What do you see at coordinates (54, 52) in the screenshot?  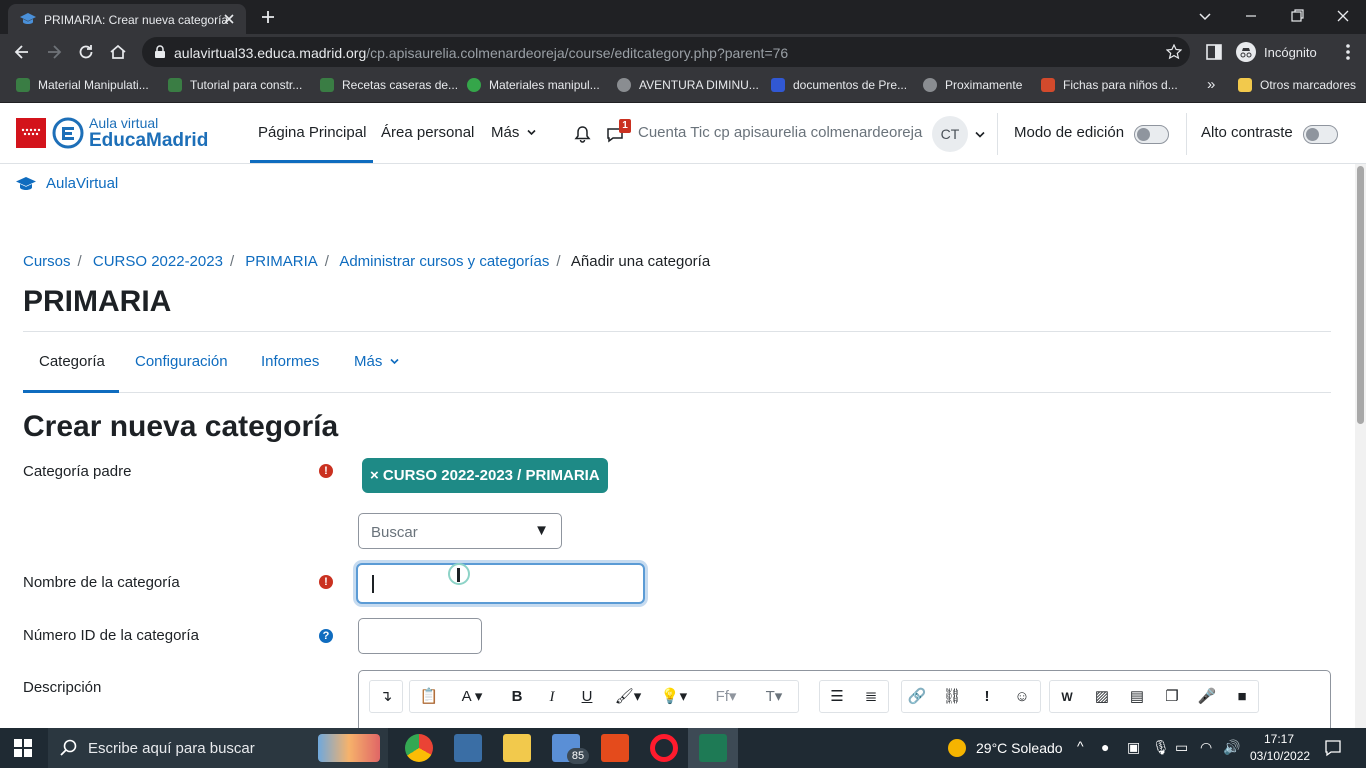 I see `forward-icon` at bounding box center [54, 52].